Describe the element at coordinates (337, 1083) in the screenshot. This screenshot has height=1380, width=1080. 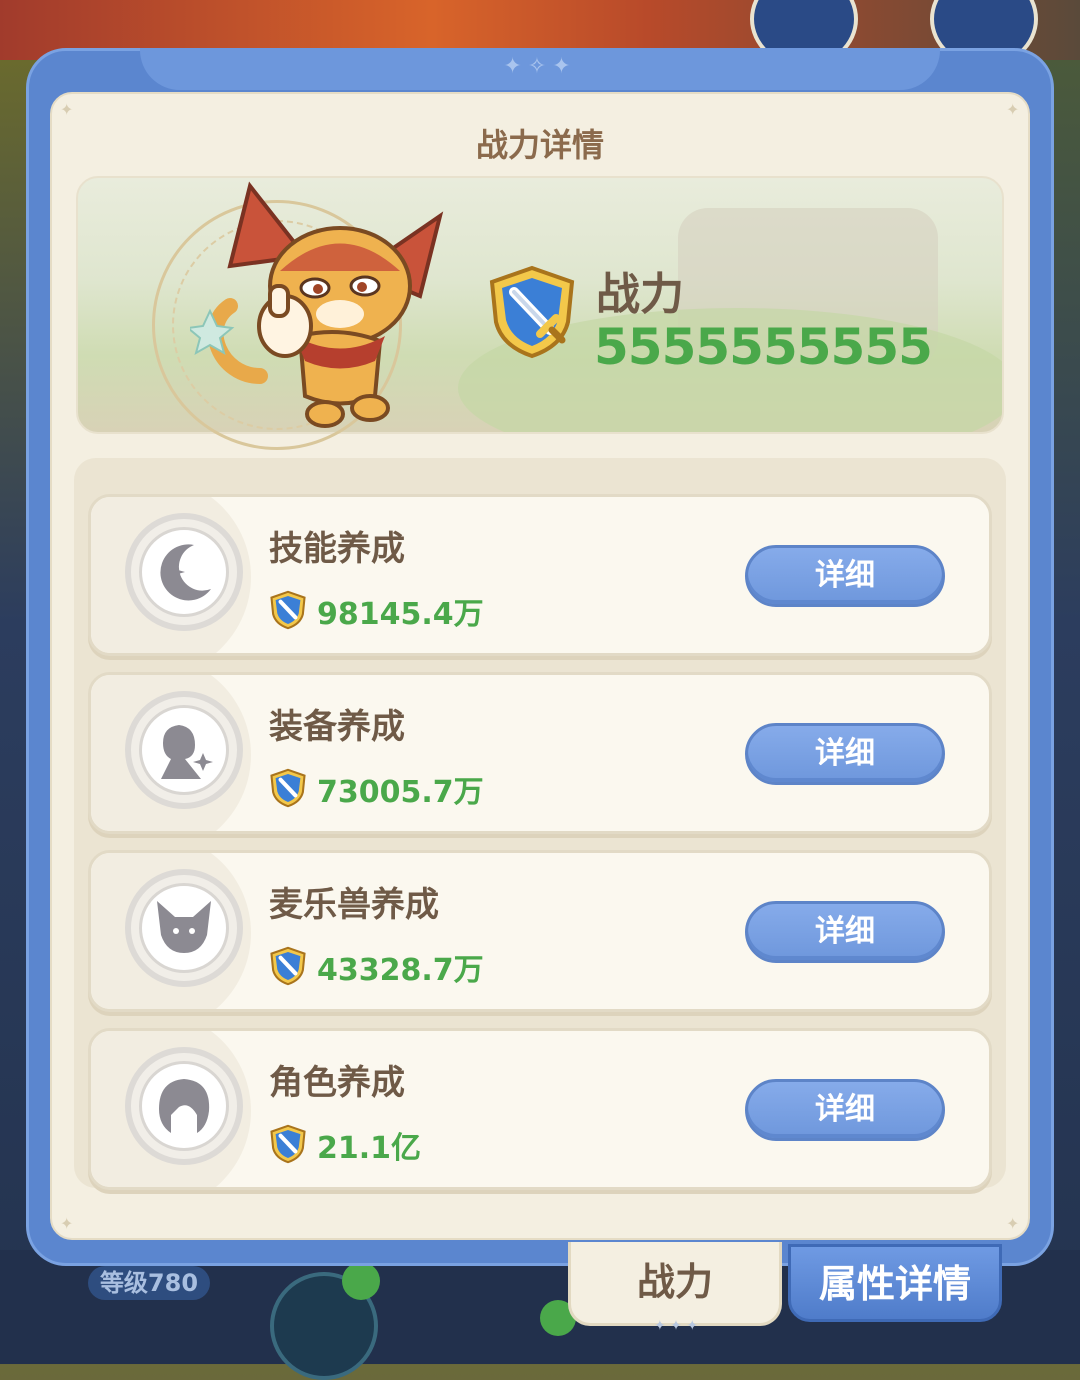
I see `card-title: 角色养成` at that location.